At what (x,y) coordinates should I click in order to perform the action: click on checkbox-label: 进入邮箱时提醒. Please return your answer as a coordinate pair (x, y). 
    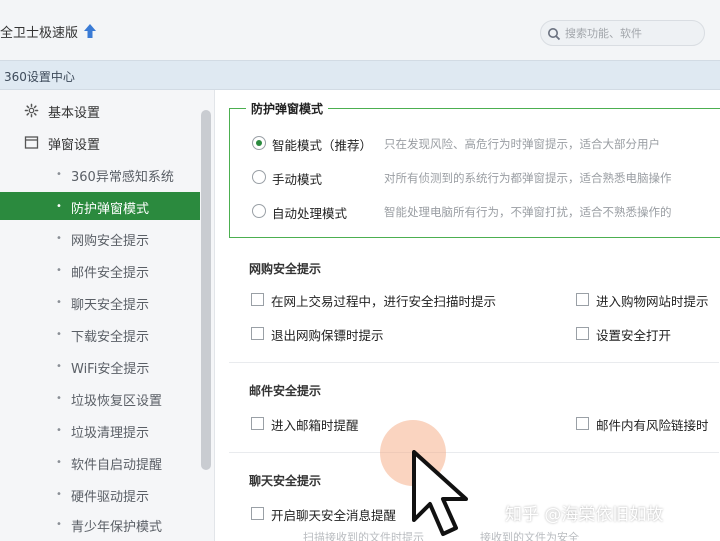
    Looking at the image, I should click on (315, 425).